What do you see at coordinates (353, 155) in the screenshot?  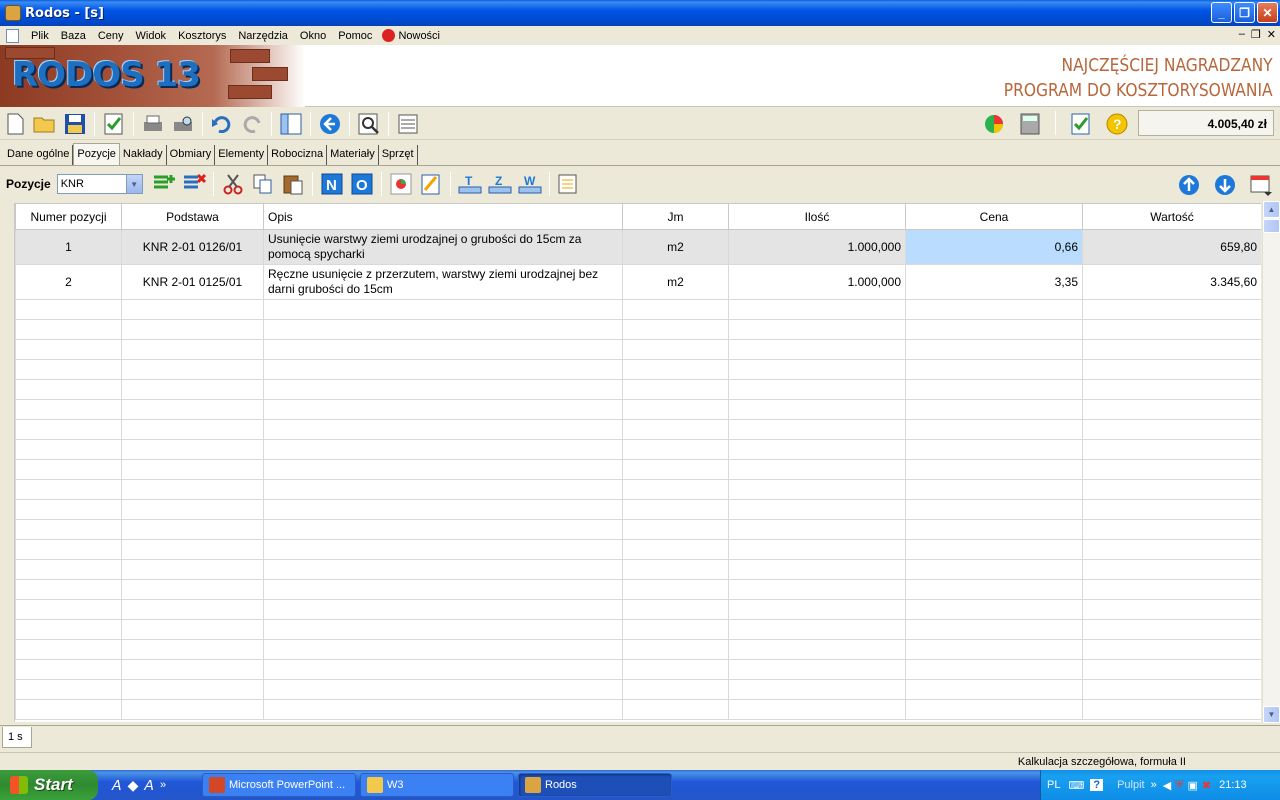 I see `tab-materialy: Materiały` at bounding box center [353, 155].